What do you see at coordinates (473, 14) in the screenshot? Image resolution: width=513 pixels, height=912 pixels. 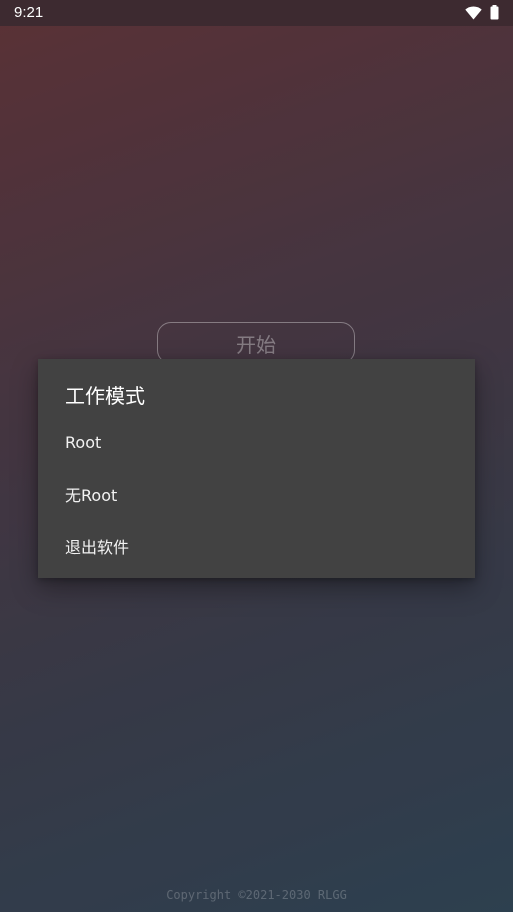 I see `wifi-icon` at bounding box center [473, 14].